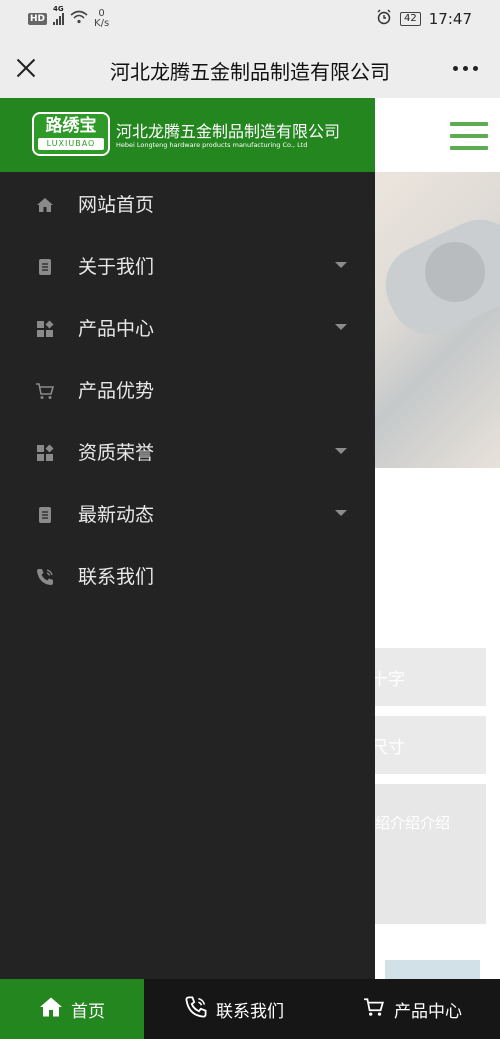 Image resolution: width=500 pixels, height=1039 pixels. I want to click on bottom-nav-home: 首页, so click(72, 1009).